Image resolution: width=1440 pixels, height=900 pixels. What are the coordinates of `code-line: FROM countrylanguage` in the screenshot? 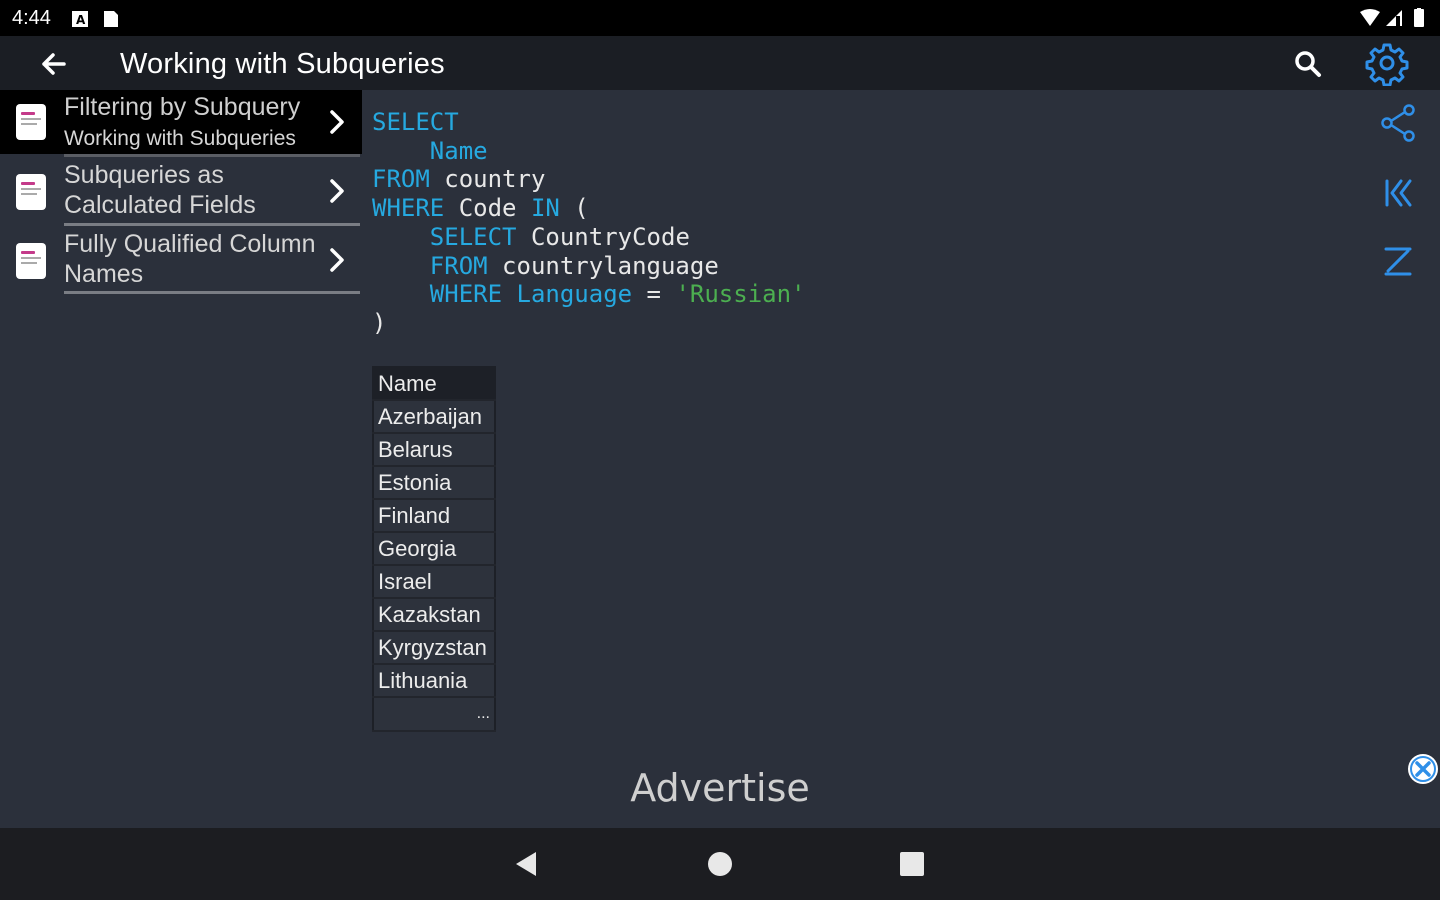 It's located at (822, 266).